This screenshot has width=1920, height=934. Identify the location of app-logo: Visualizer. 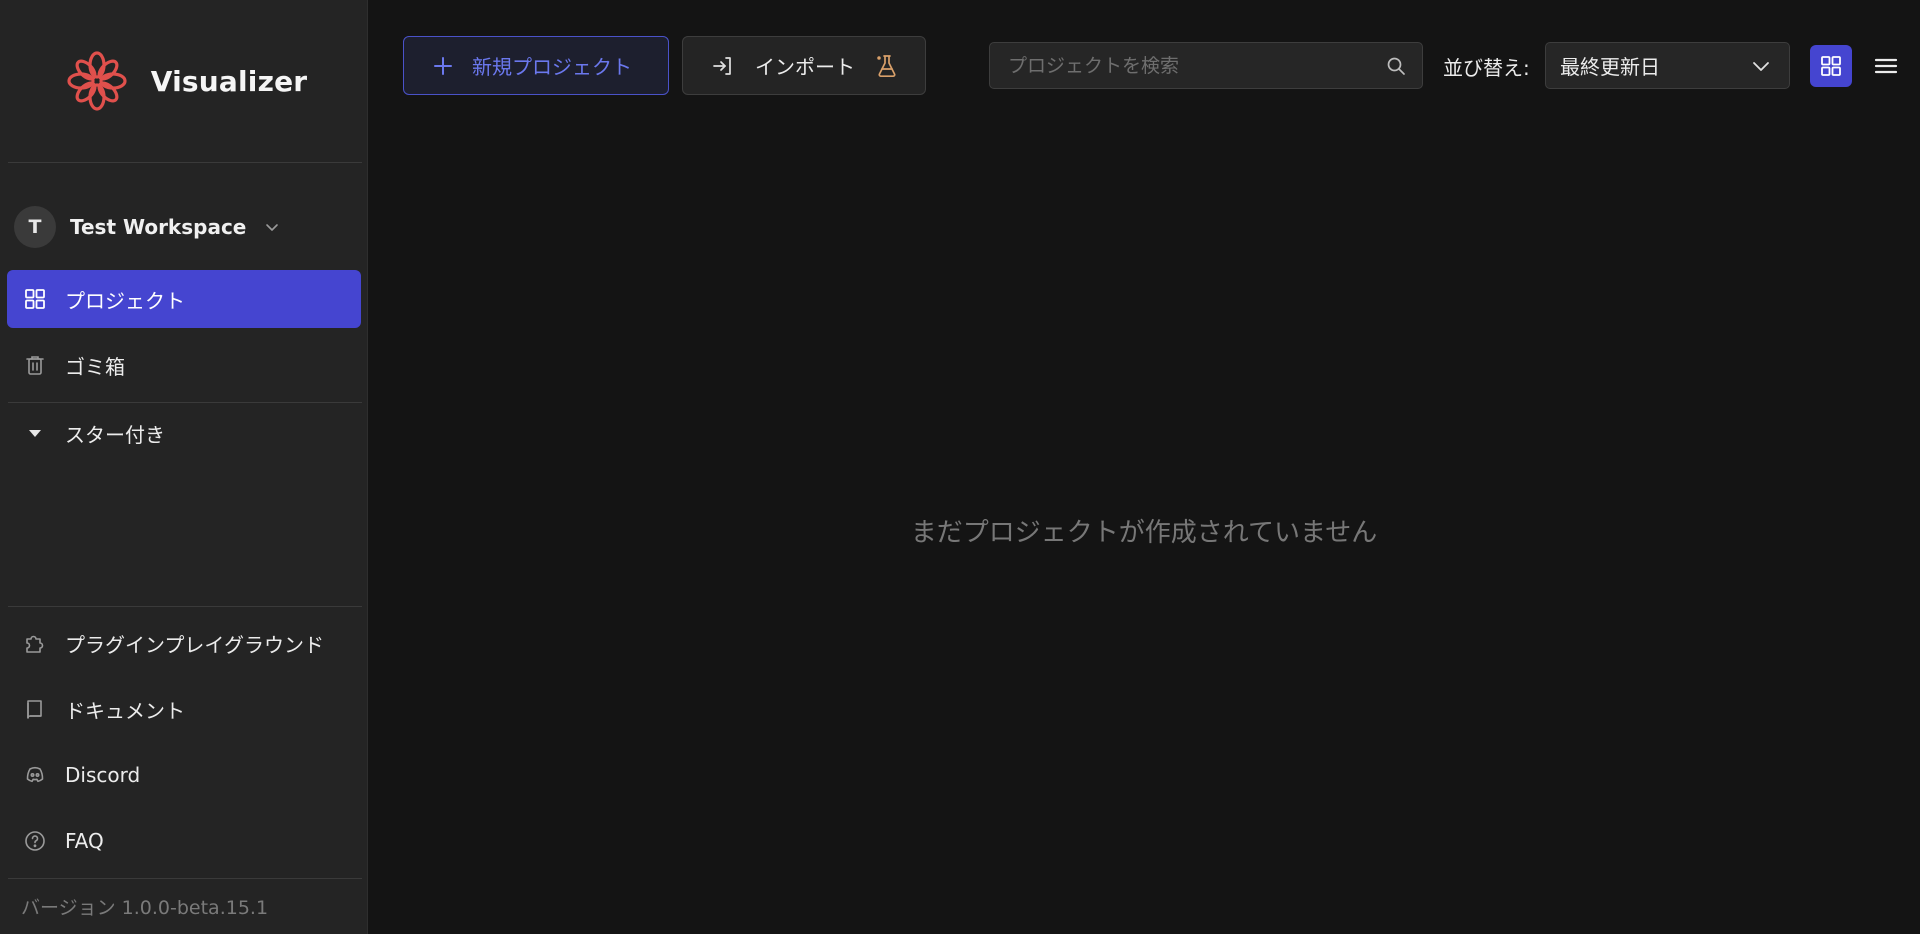
(184, 81).